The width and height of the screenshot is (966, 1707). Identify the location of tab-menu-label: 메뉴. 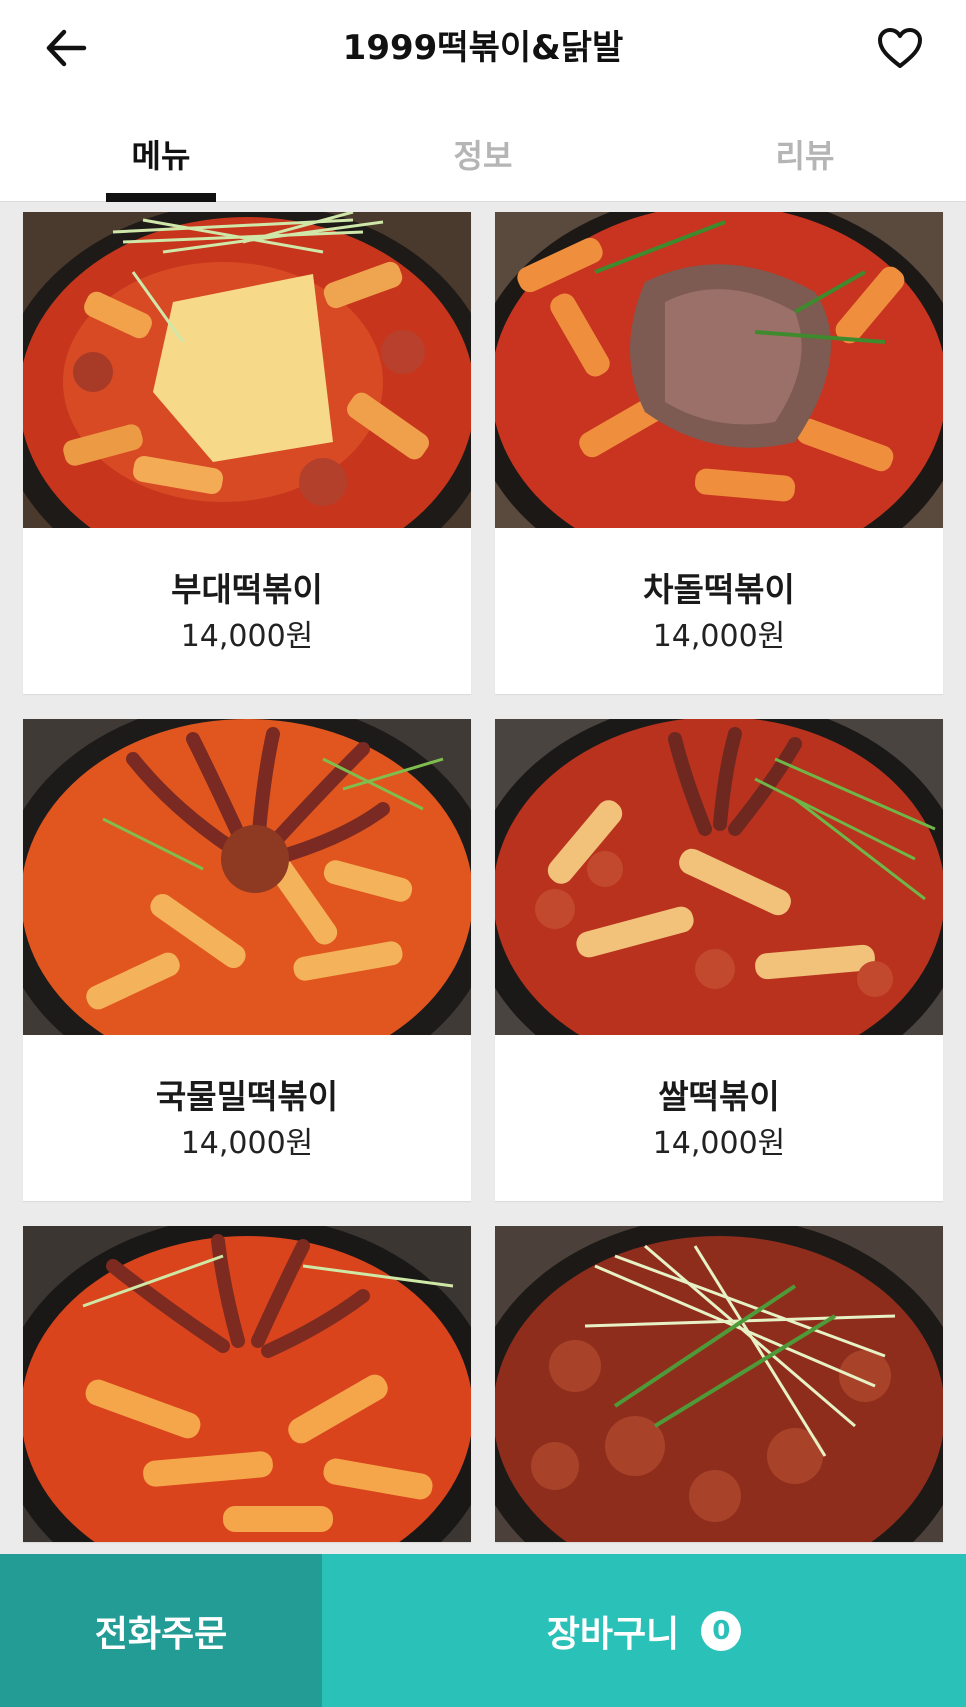
(161, 156).